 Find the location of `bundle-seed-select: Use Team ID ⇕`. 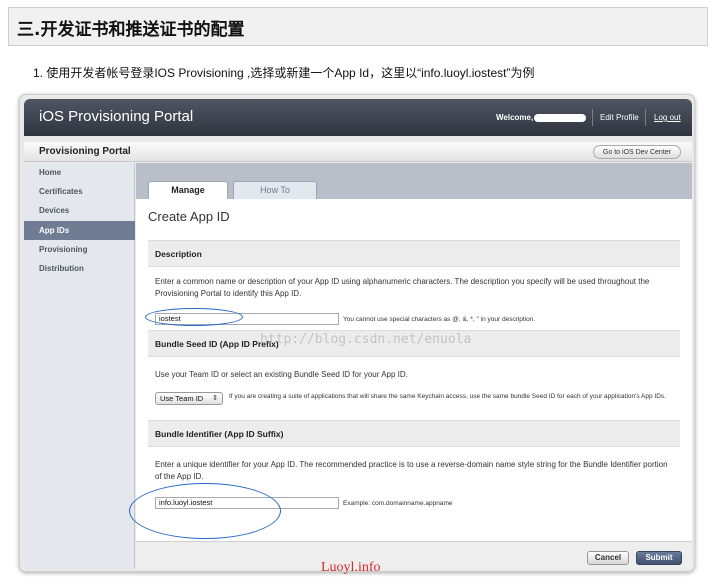

bundle-seed-select: Use Team ID ⇕ is located at coordinates (189, 398).